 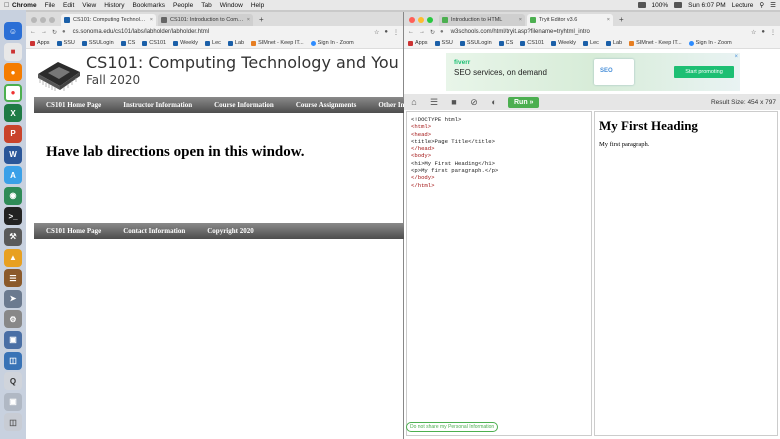 What do you see at coordinates (736, 57) in the screenshot?
I see `ad-close-icon: ×` at bounding box center [736, 57].